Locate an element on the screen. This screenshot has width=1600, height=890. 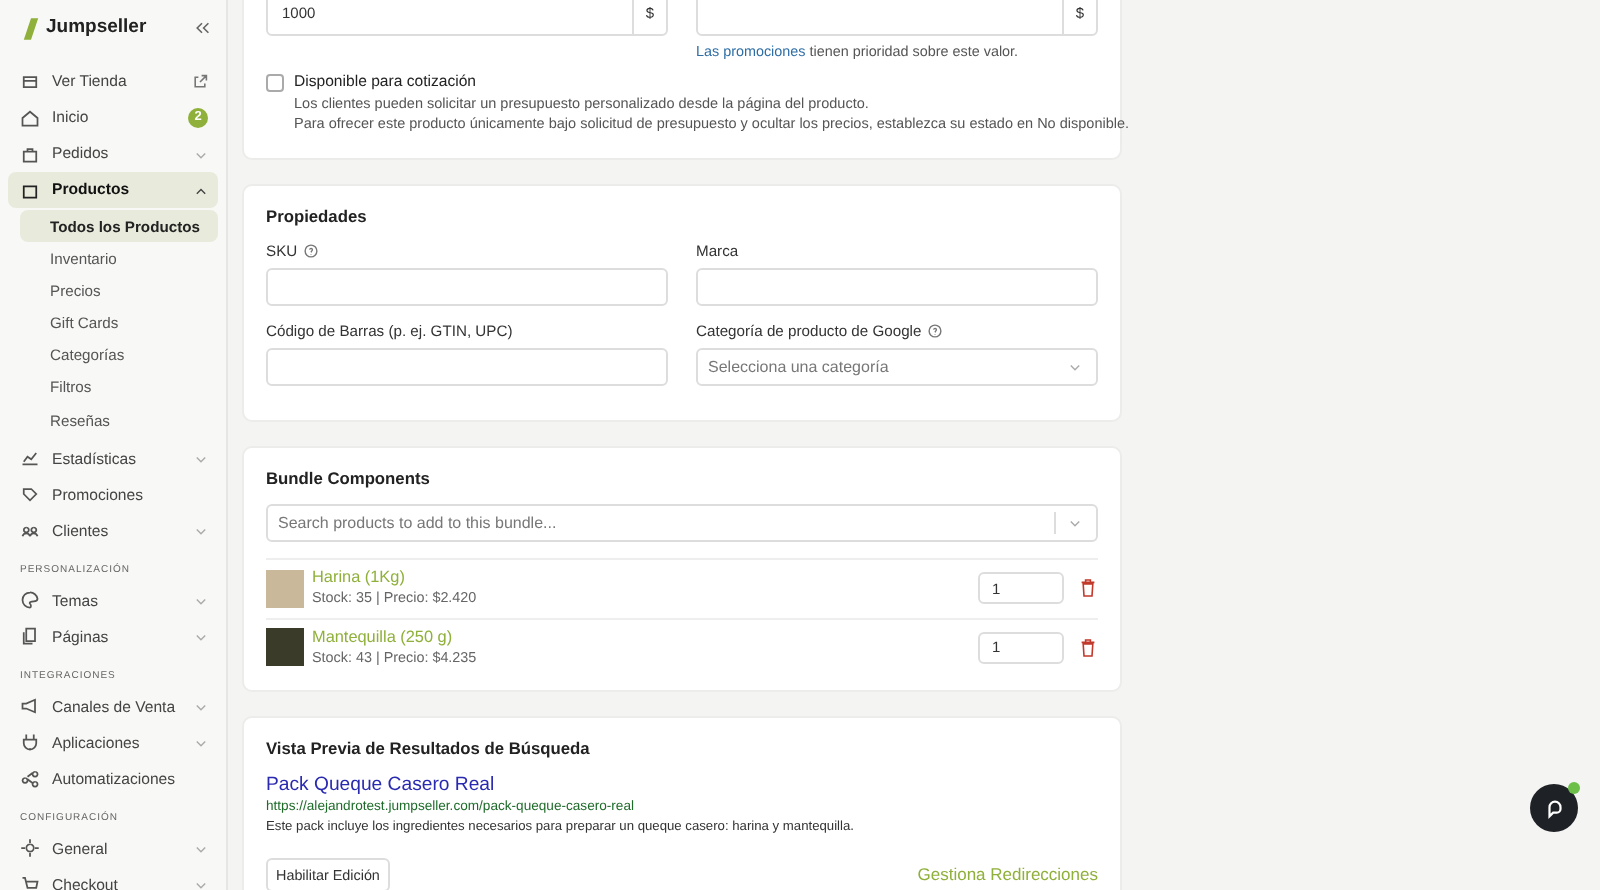
collapse-icon is located at coordinates (202, 28).